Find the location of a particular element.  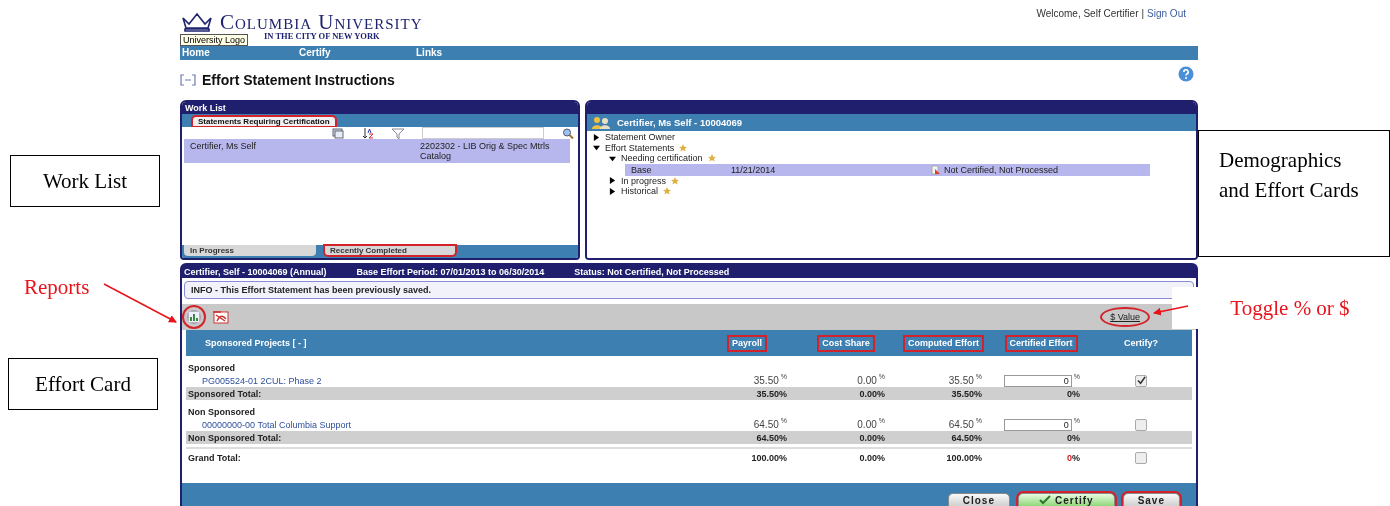

check-icon is located at coordinates (1044, 500).